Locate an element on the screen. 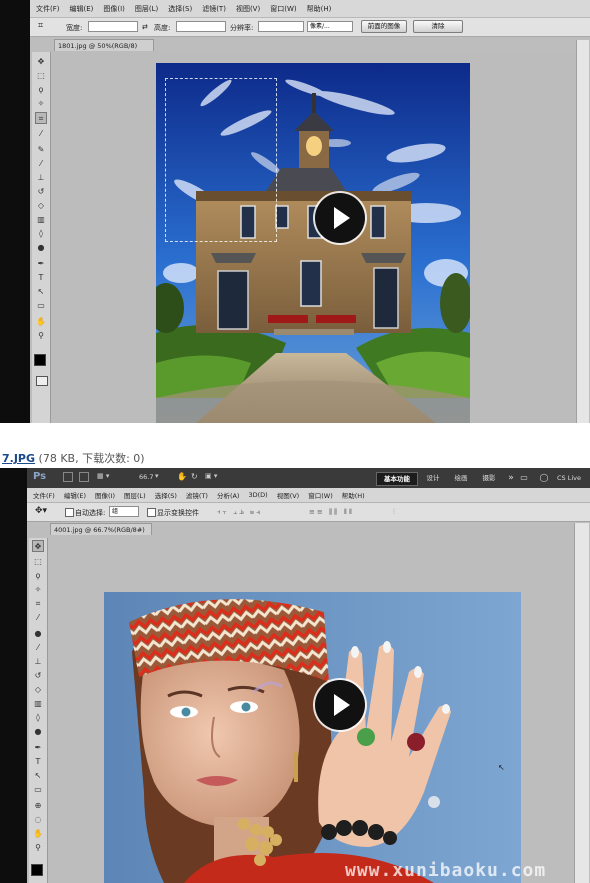  width-field is located at coordinates (113, 26).